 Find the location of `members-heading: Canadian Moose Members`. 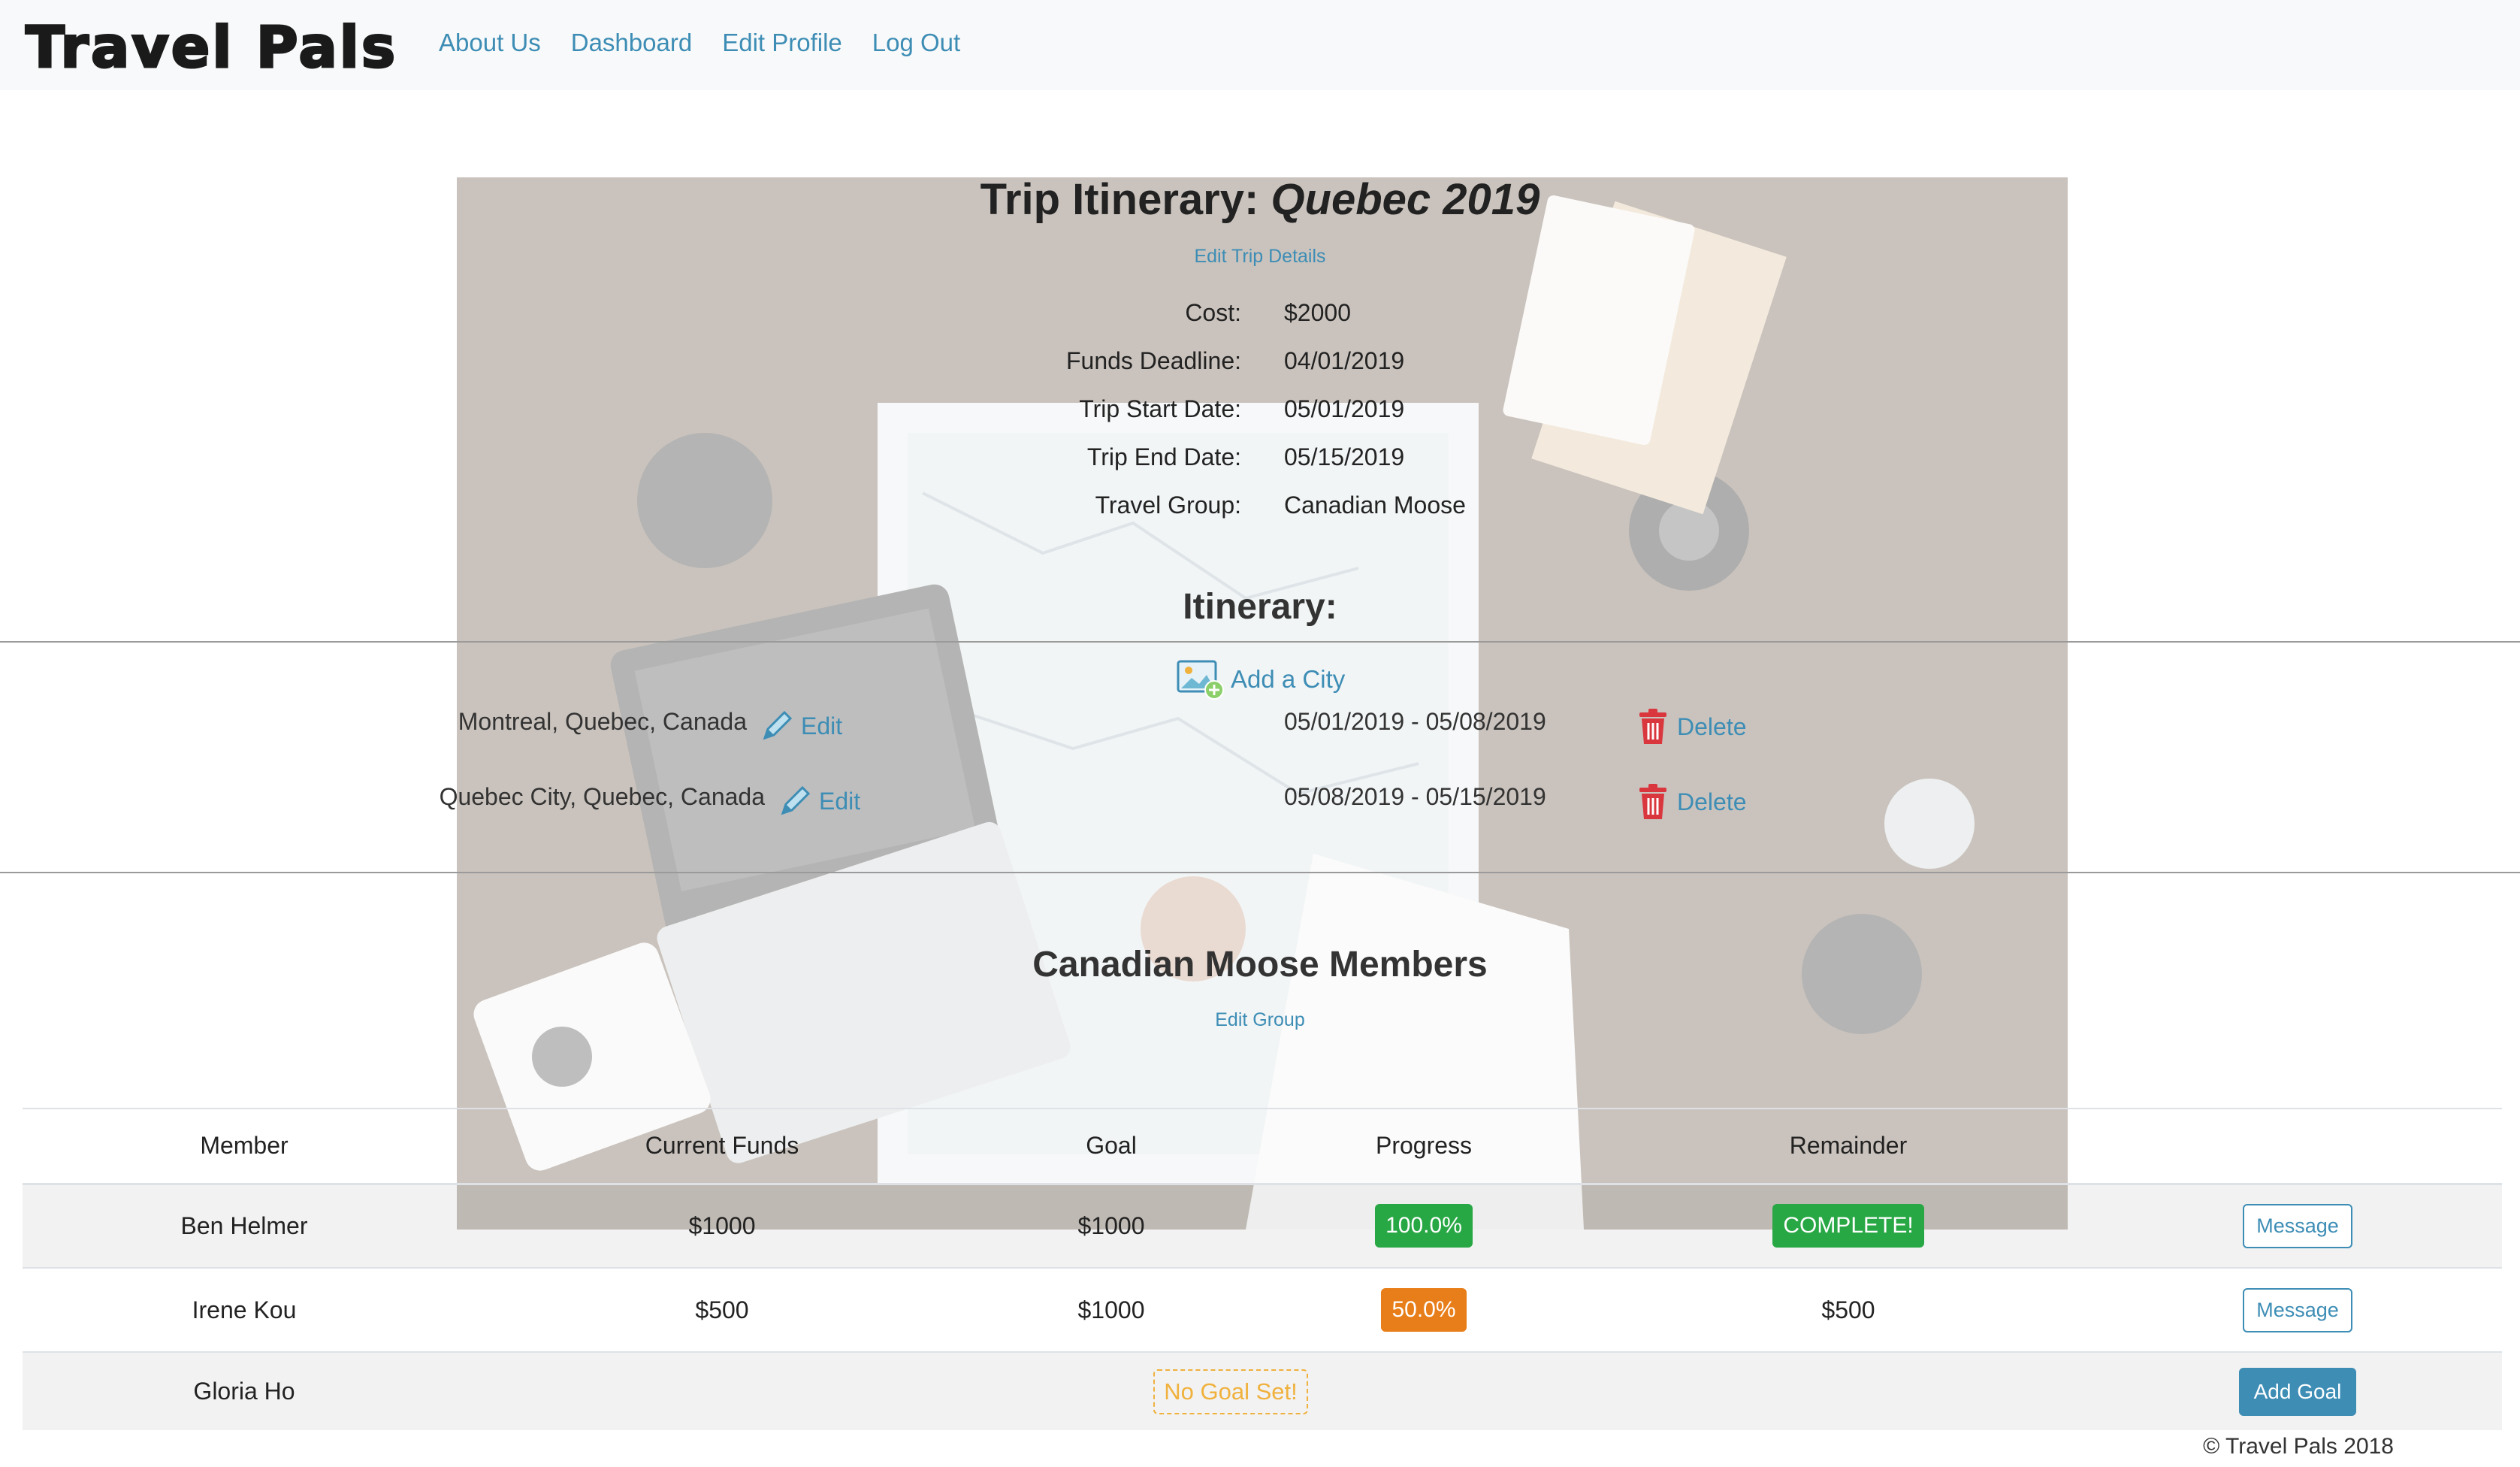

members-heading: Canadian Moose Members is located at coordinates (1260, 965).